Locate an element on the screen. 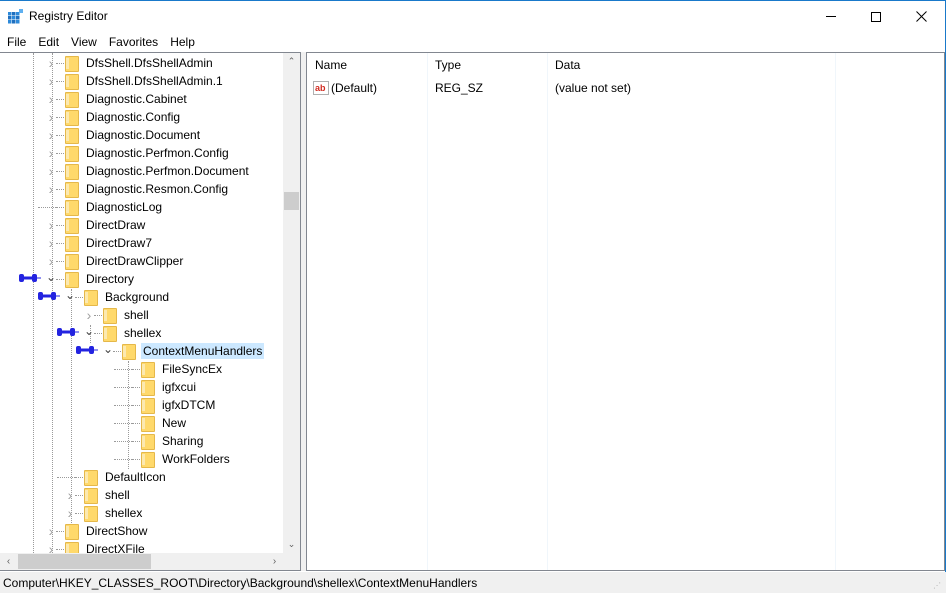 The image size is (946, 593). pin-annotation-icon is located at coordinates (30, 278).